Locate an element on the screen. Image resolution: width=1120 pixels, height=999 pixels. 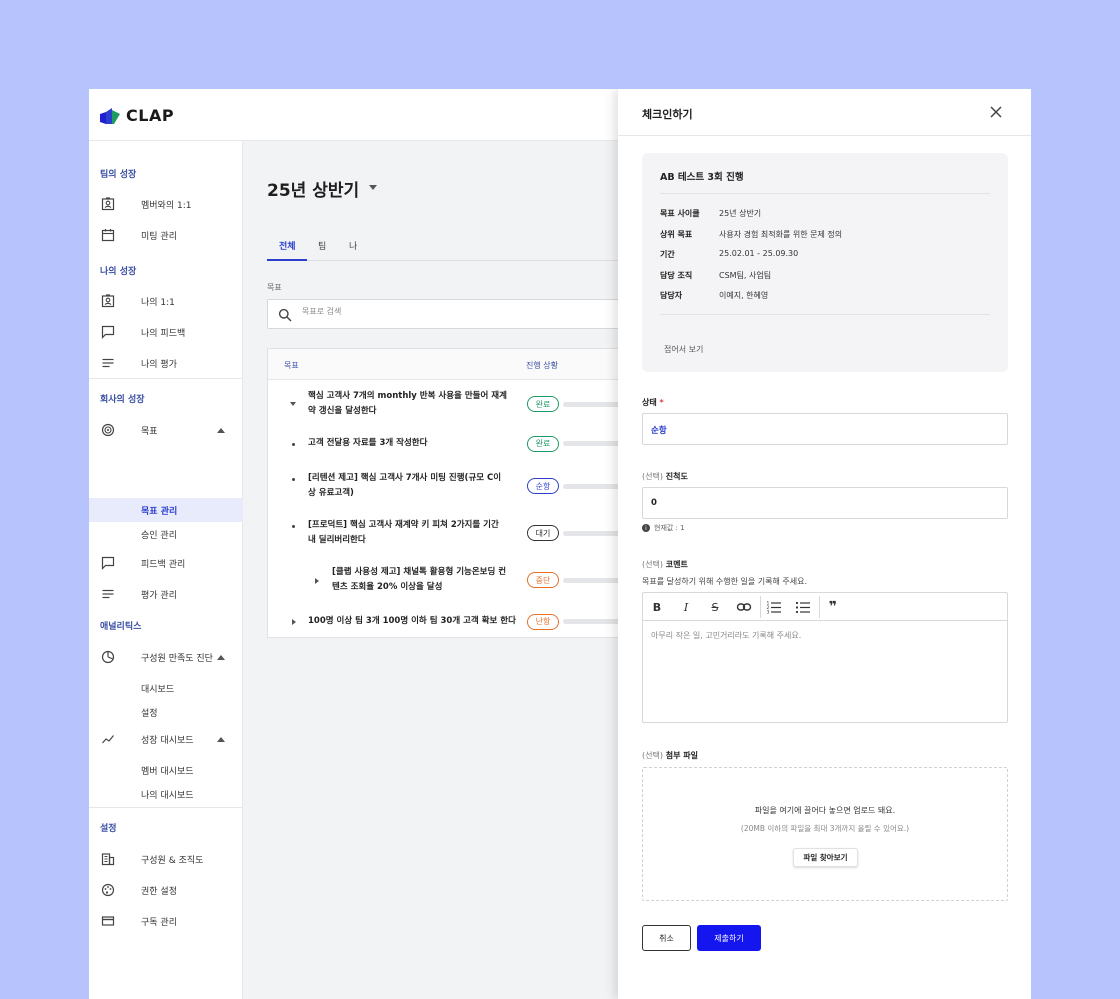
column-header-progress: 진행 상황 is located at coordinates (542, 365).